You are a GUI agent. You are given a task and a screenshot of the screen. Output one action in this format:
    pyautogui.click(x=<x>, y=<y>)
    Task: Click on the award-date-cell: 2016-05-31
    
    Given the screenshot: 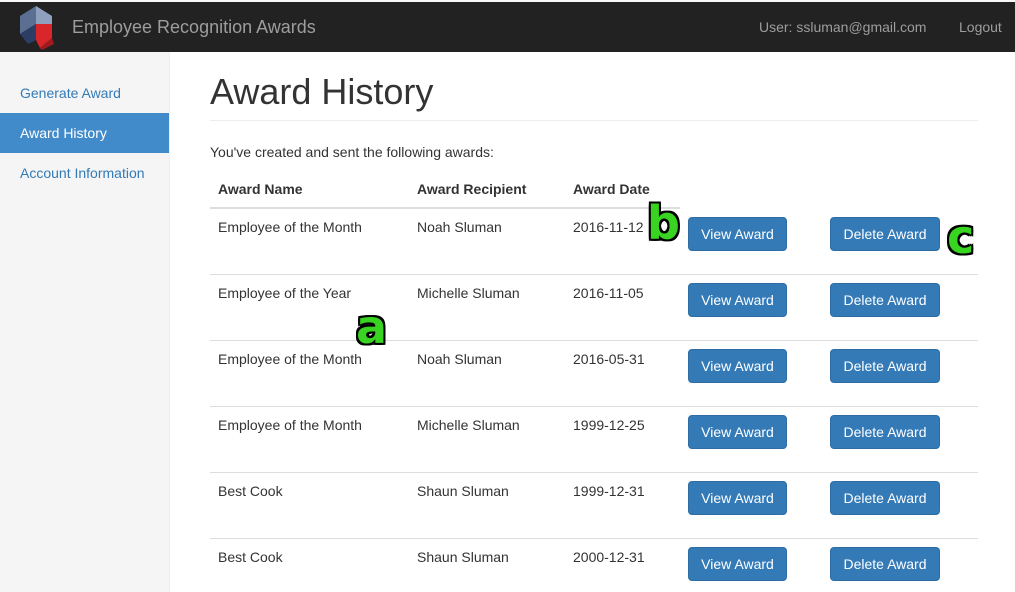 What is the action you would take?
    pyautogui.click(x=609, y=359)
    